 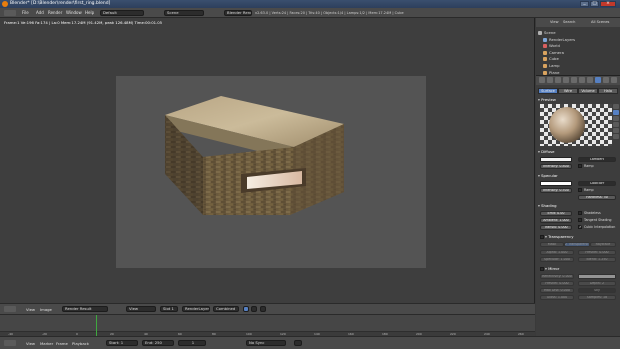 What do you see at coordinates (597, 159) in the screenshot?
I see `diffuse-shader-select: Lambert` at bounding box center [597, 159].